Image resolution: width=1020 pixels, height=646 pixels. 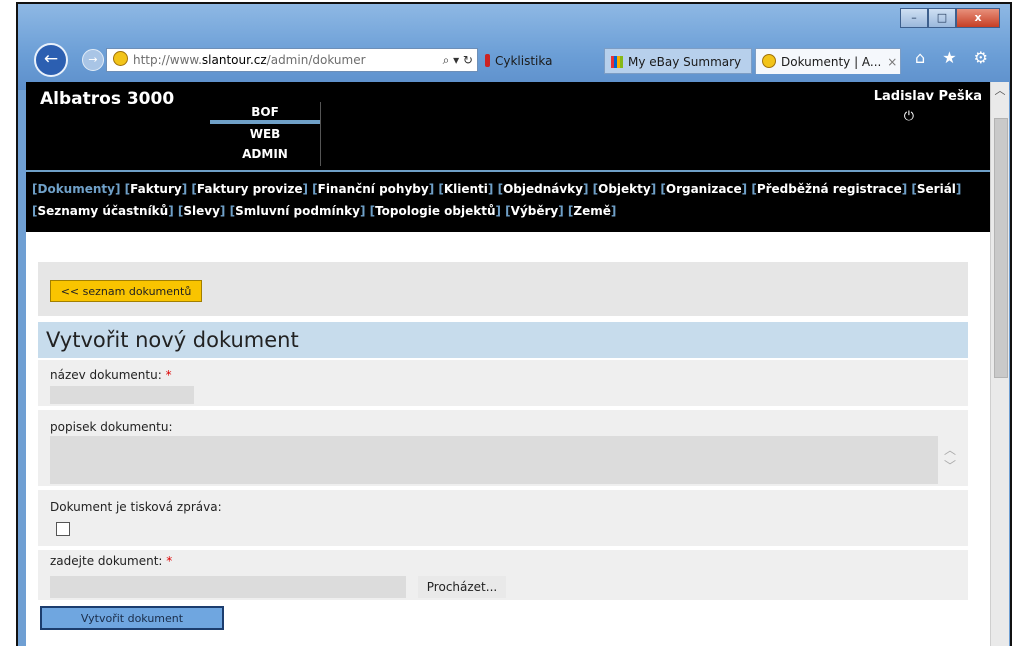 What do you see at coordinates (909, 116) in the screenshot?
I see `power-icon: ⏻` at bounding box center [909, 116].